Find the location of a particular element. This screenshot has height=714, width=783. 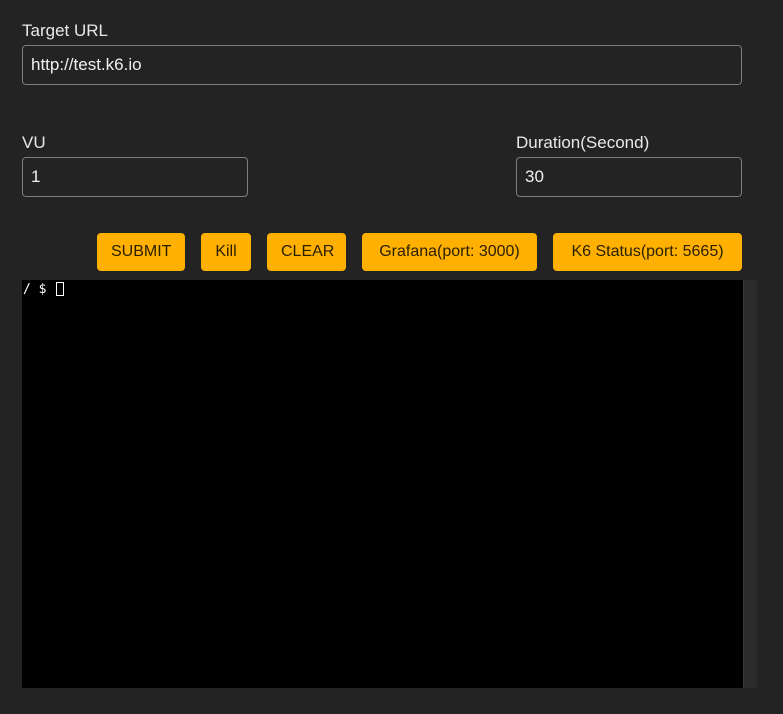

terminal-cursor is located at coordinates (60, 289).